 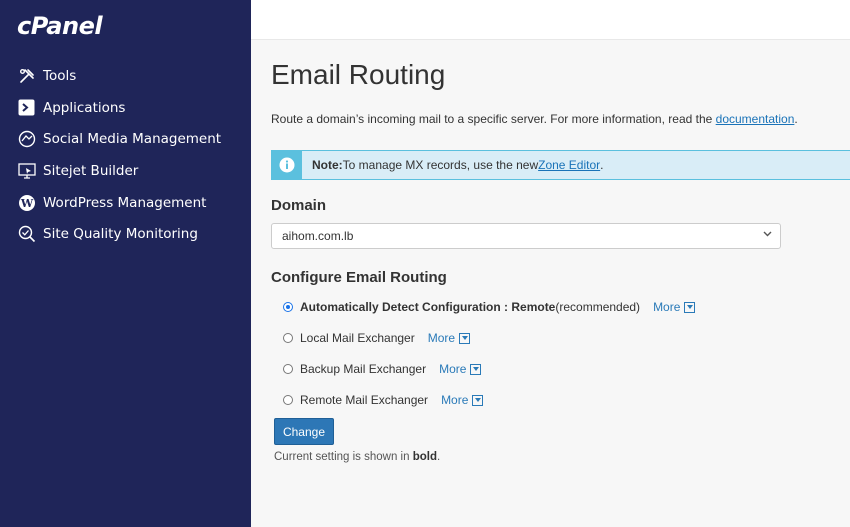 I want to click on routing-option-remote: Remote Mail Exchanger More, so click(x=383, y=400).